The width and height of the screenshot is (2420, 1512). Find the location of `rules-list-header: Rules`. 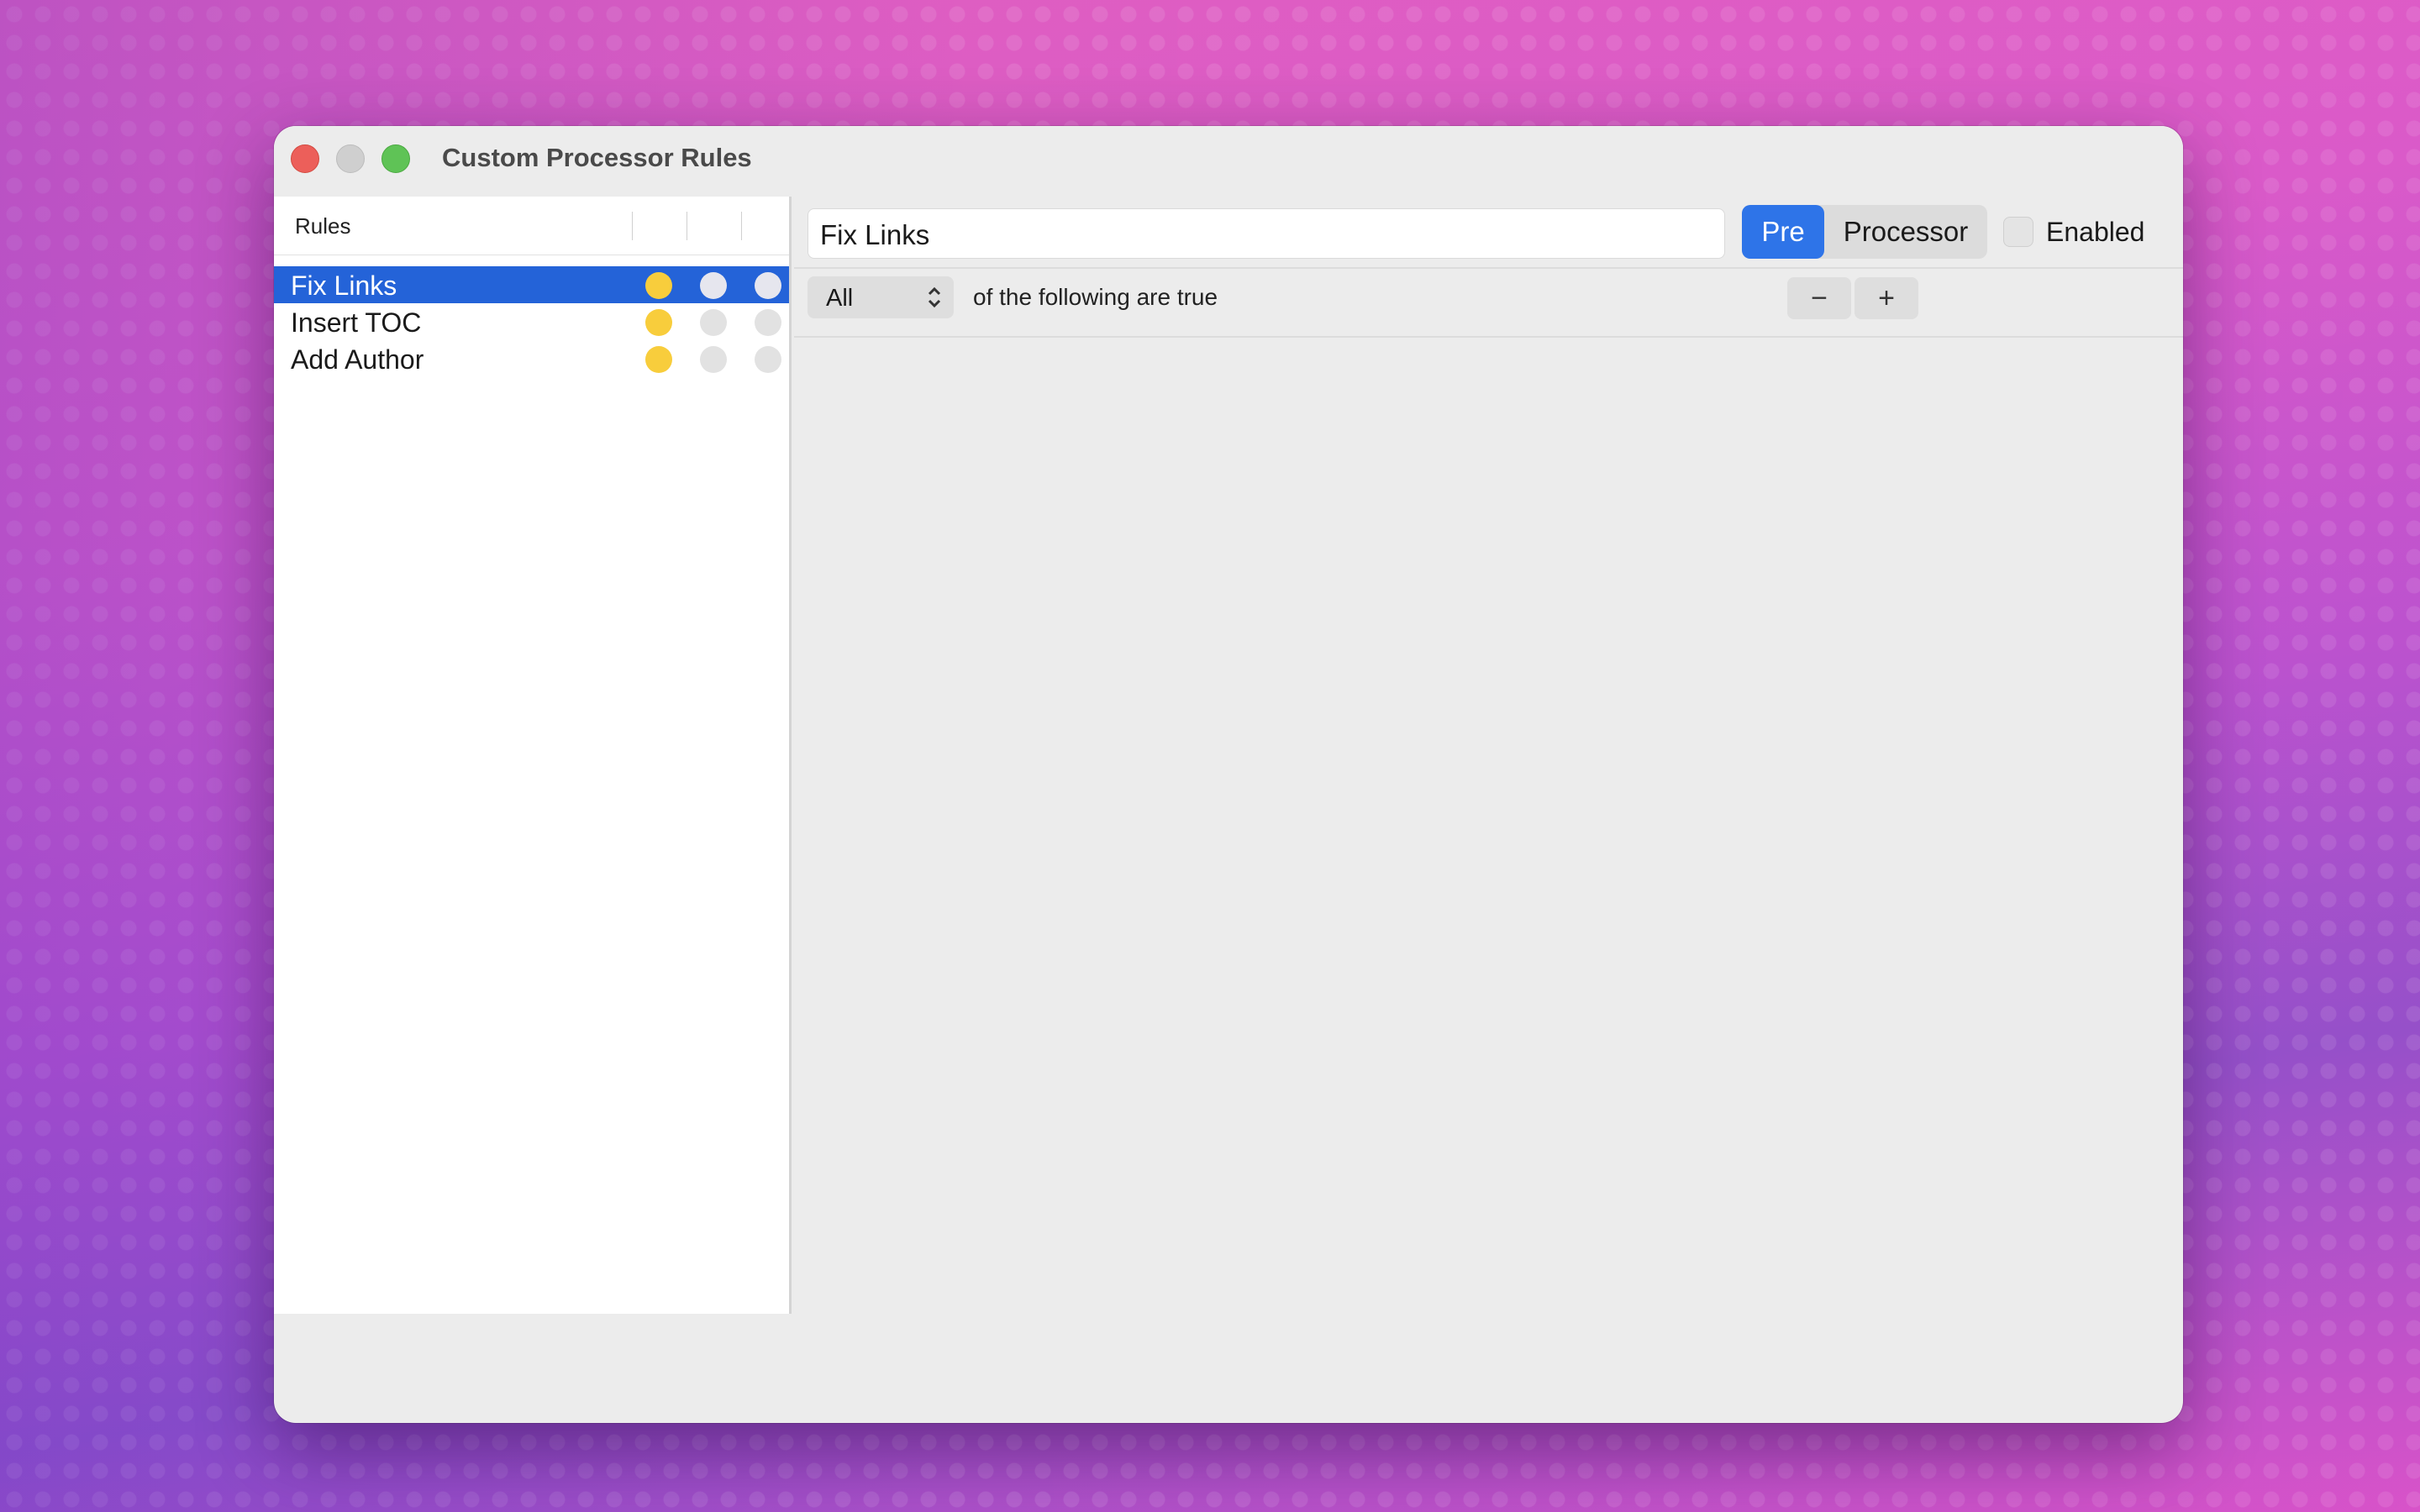

rules-list-header: Rules is located at coordinates (531, 226).